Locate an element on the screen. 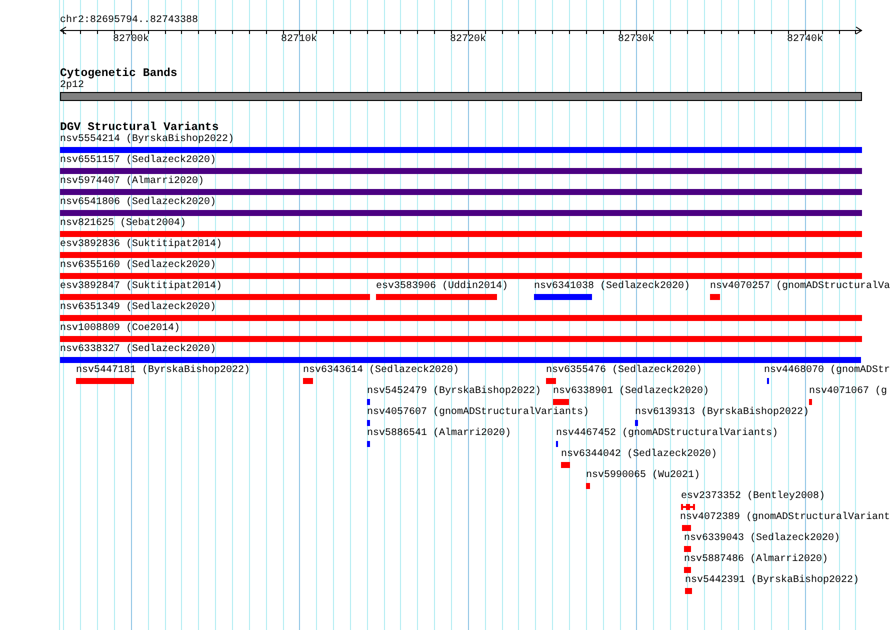 The image size is (890, 630). variant-label: nsv4072389 (gnomADStructuralVariant is located at coordinates (785, 518).